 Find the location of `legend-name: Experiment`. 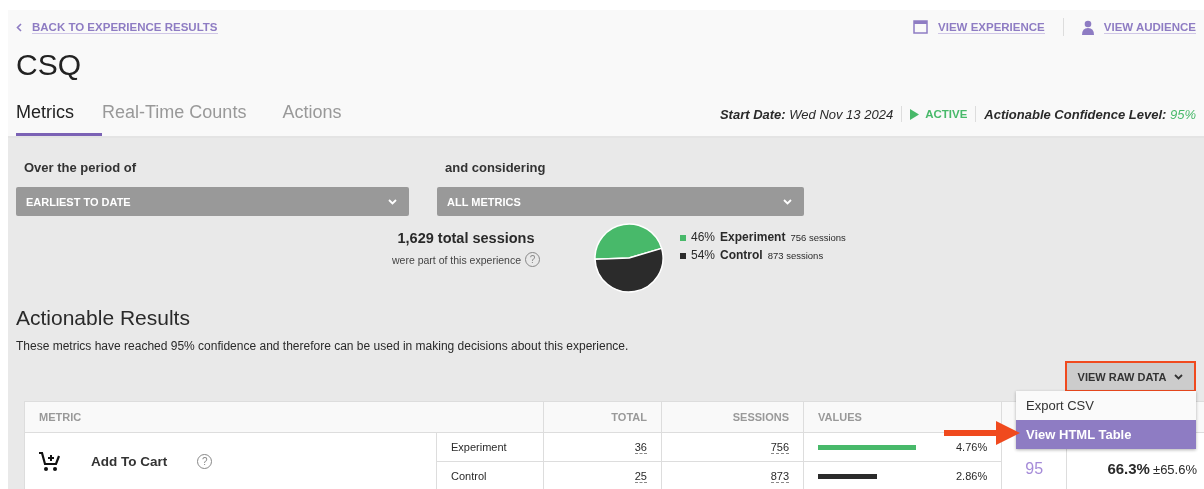

legend-name: Experiment is located at coordinates (753, 237).